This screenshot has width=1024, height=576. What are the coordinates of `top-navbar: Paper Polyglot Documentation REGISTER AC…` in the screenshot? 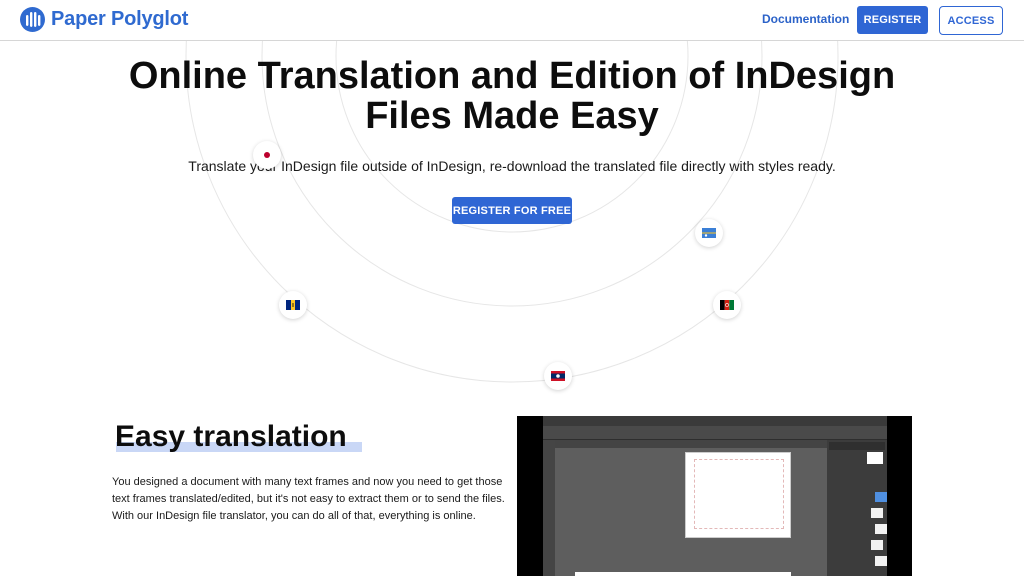 It's located at (512, 20).